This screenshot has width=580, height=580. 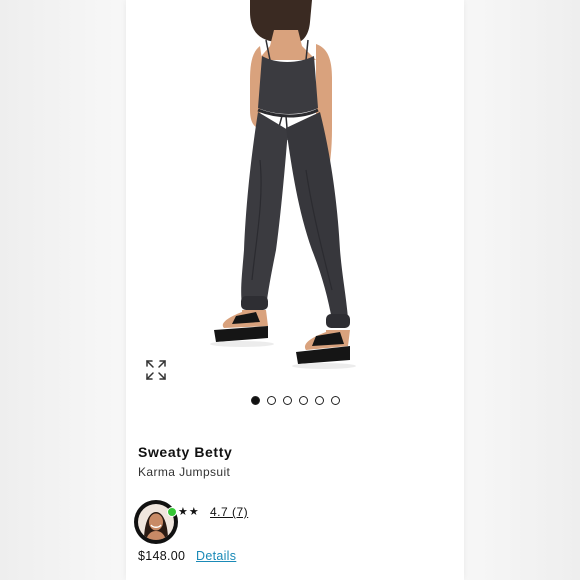 What do you see at coordinates (156, 522) in the screenshot?
I see `avatar` at bounding box center [156, 522].